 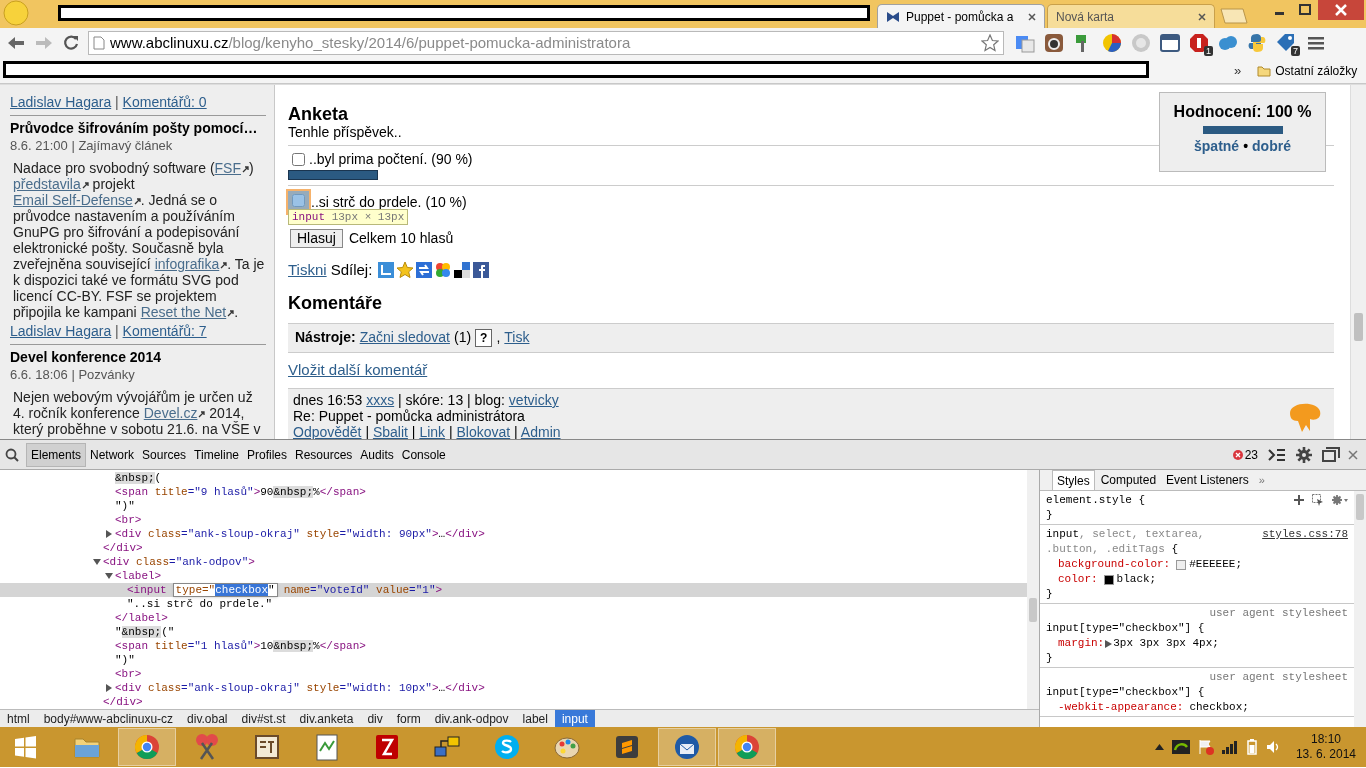 I want to click on back-icon, so click(x=16, y=43).